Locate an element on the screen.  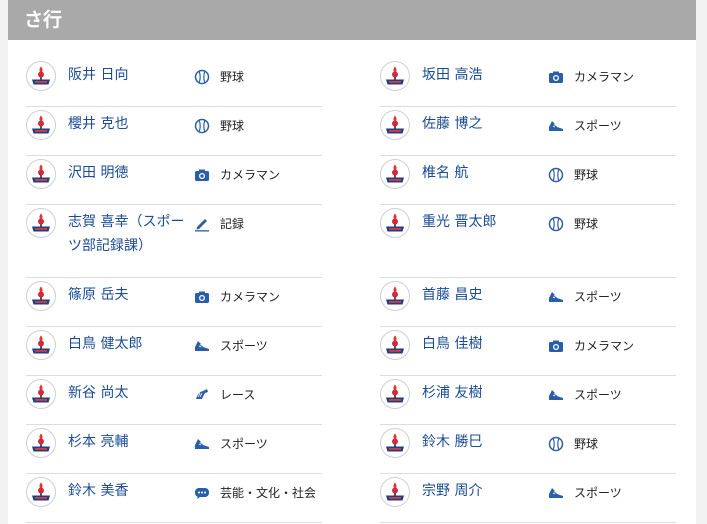
reporter-name-link: 鈴木 勝巳 is located at coordinates (481, 441).